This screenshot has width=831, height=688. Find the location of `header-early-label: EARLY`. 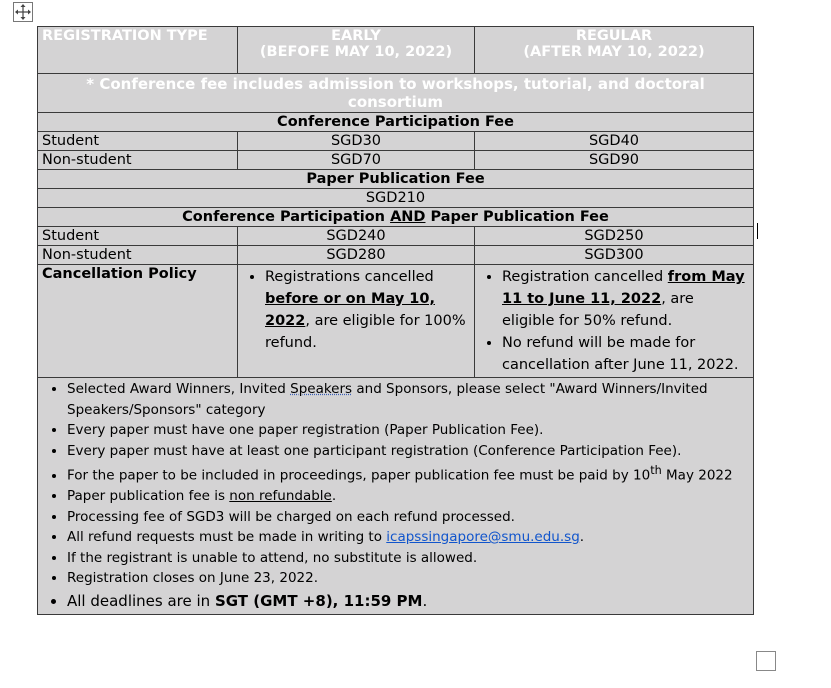

header-early-label: EARLY is located at coordinates (356, 36).